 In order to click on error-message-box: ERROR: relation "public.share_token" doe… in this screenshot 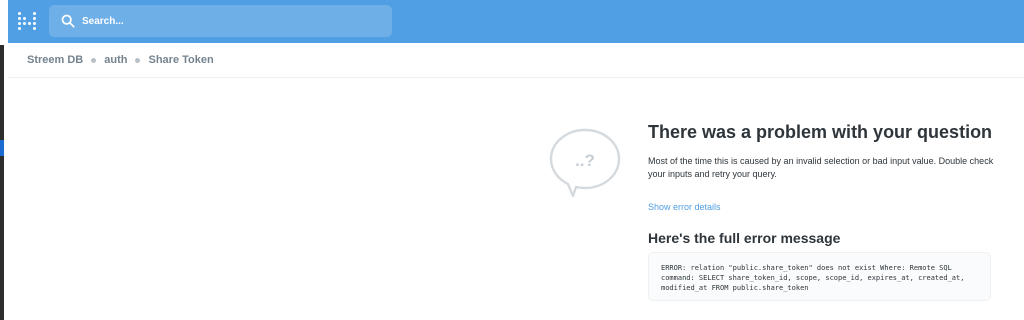, I will do `click(819, 276)`.